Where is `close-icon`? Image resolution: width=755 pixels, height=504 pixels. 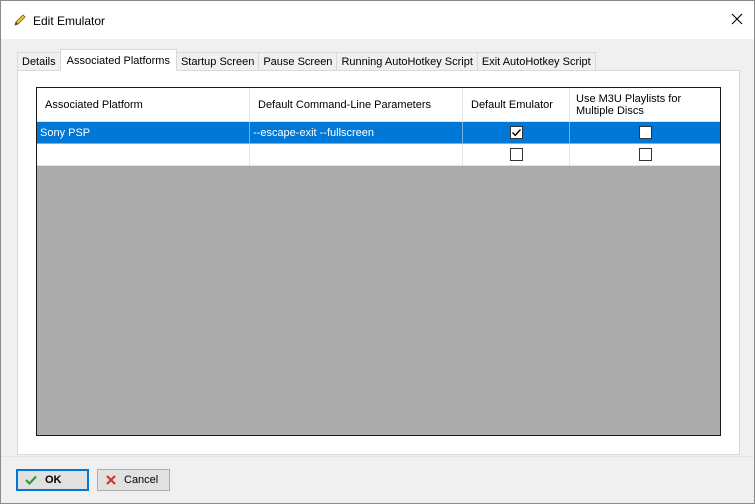
close-icon is located at coordinates (737, 20).